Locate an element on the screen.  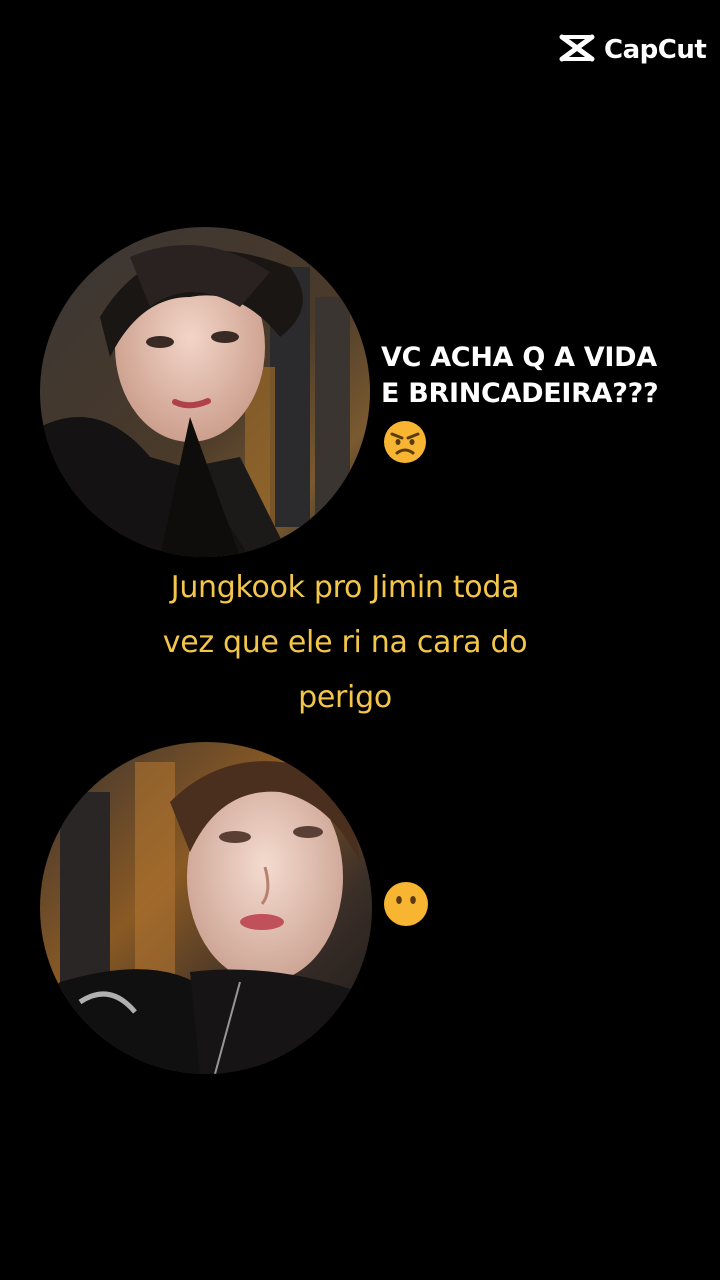
capcut-brand-text: CapCut is located at coordinates (655, 50).